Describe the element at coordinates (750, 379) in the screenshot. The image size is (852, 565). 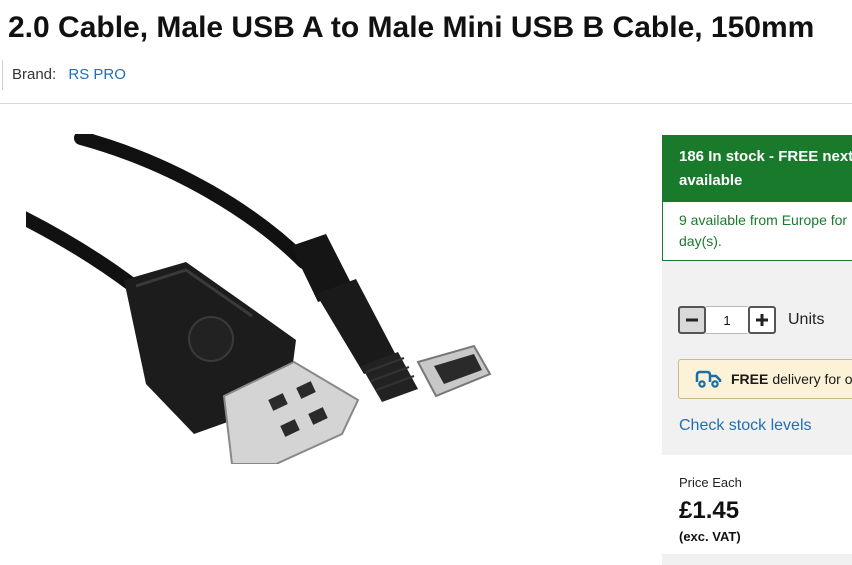
I see `delivery-free-label: FREE` at that location.